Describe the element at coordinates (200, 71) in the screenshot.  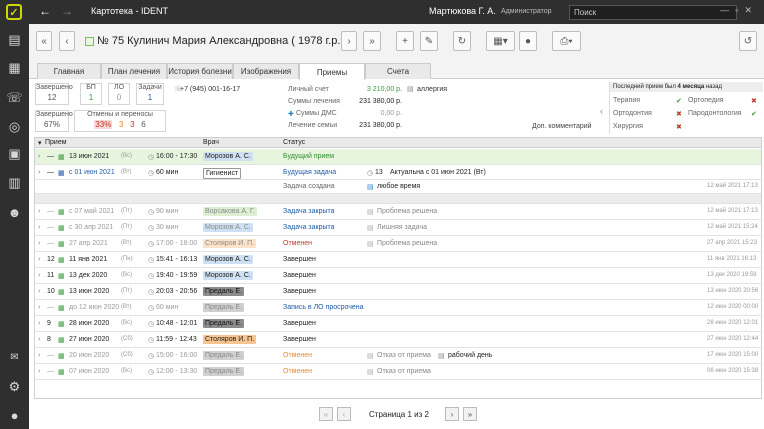
I see `tab-history: История болезни` at that location.